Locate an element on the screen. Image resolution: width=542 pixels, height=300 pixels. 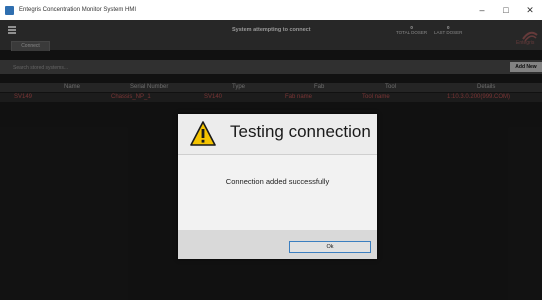
window-controls: – □ ✕ is located at coordinates (506, 10).